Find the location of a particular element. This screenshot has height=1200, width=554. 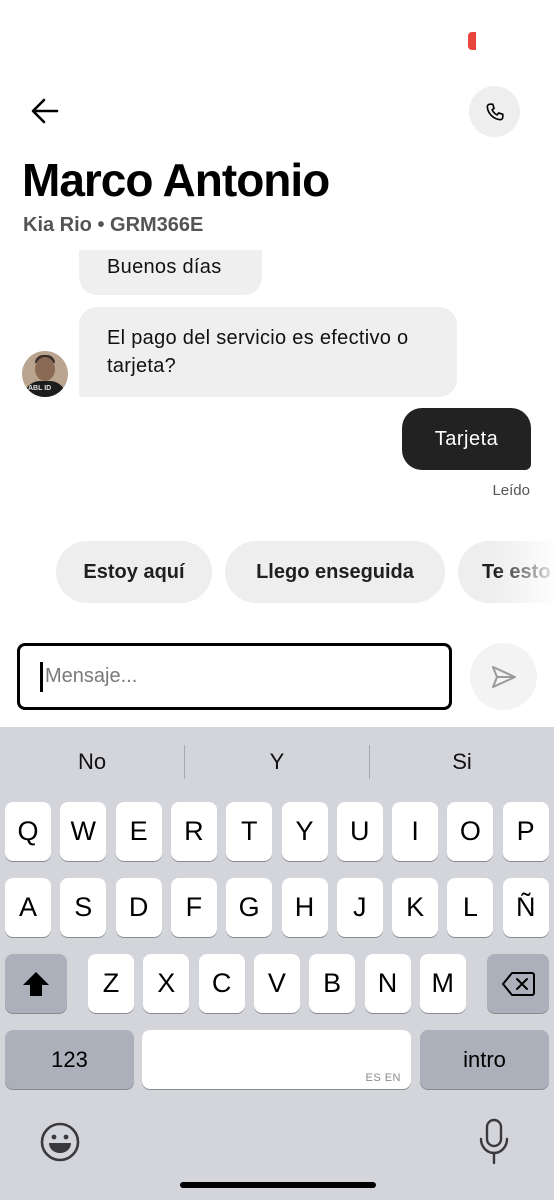

microphone-icon is located at coordinates (494, 1141).